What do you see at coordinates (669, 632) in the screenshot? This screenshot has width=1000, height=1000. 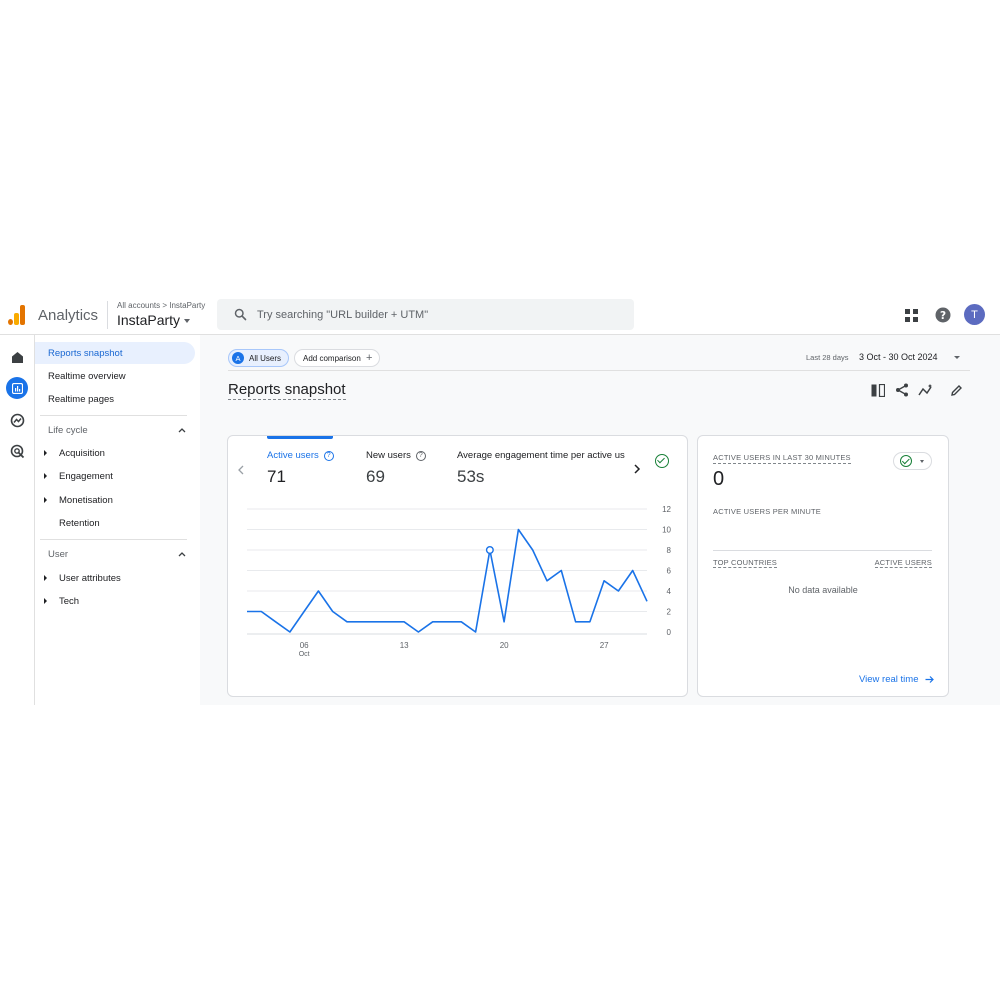 I see `y-tick-label: 0` at bounding box center [669, 632].